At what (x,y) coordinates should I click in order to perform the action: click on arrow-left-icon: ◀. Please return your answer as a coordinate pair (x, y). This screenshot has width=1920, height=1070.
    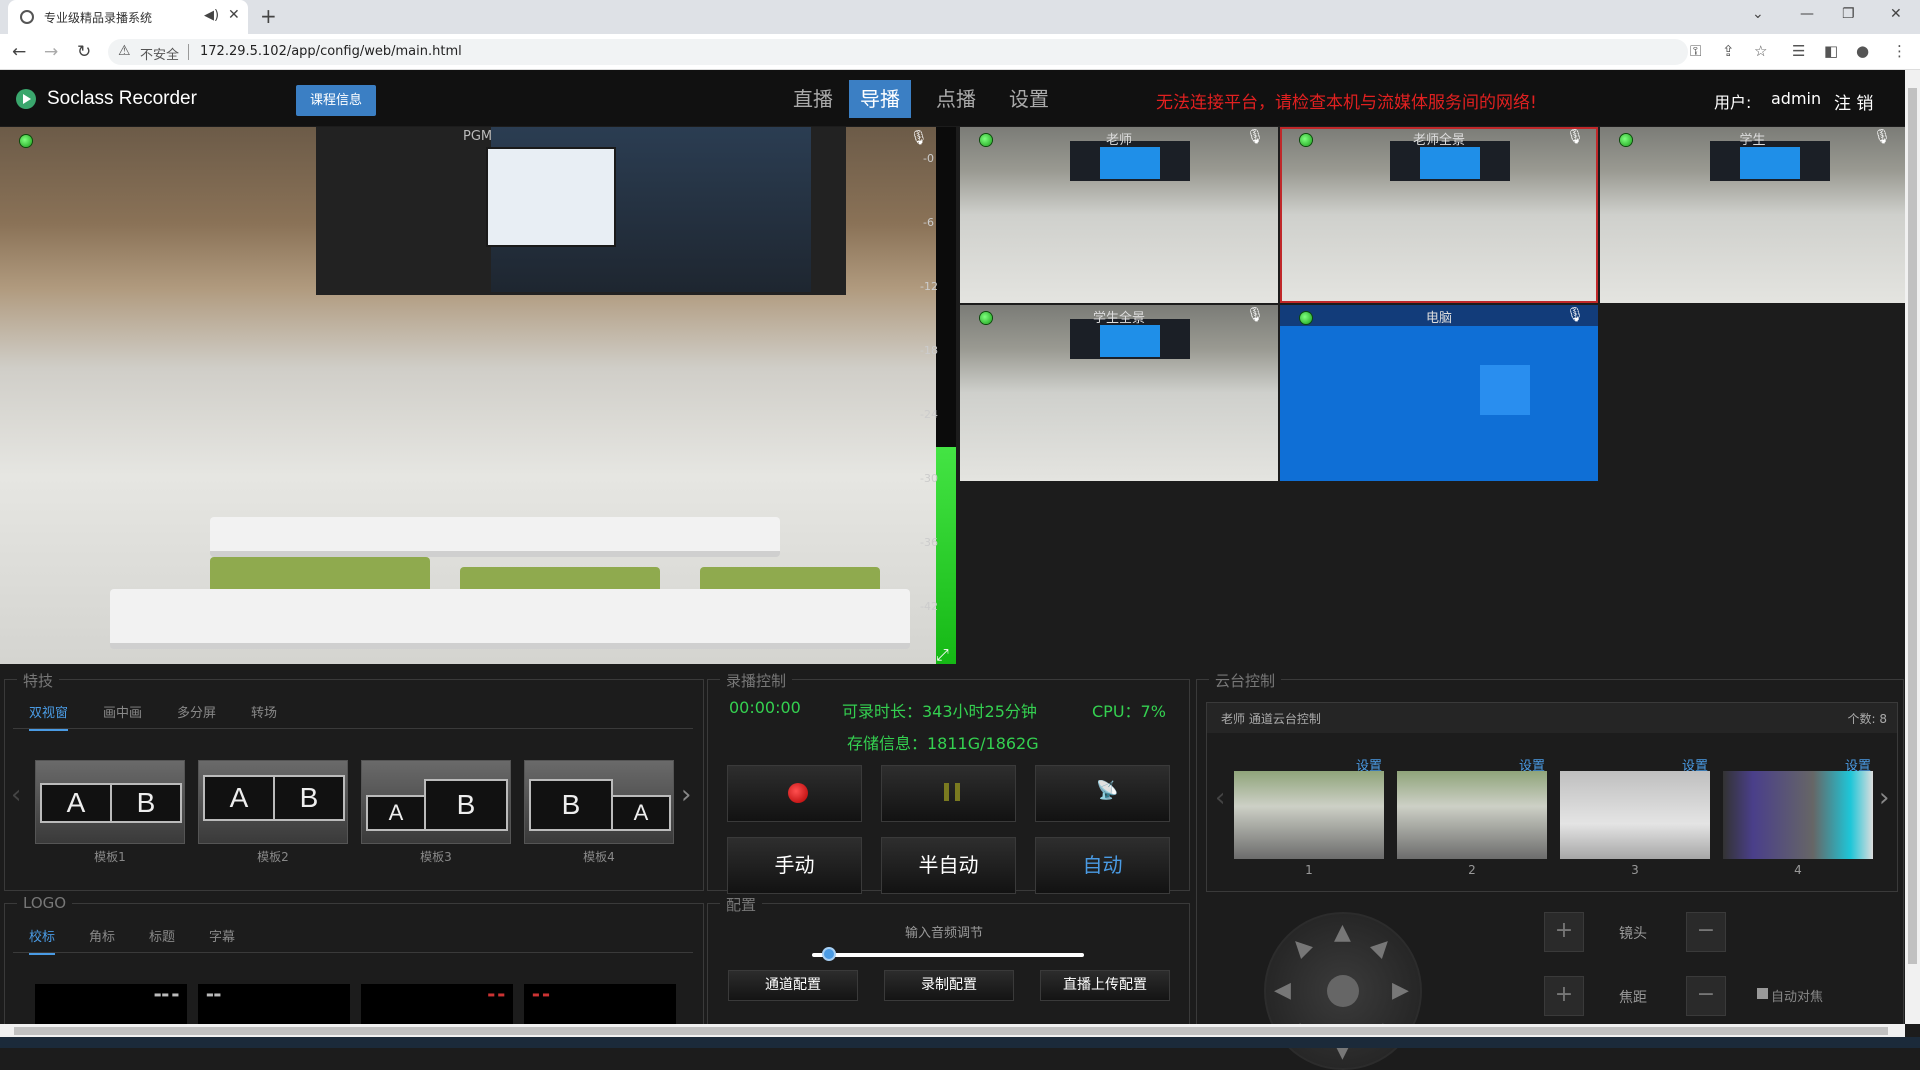
    Looking at the image, I should click on (1282, 990).